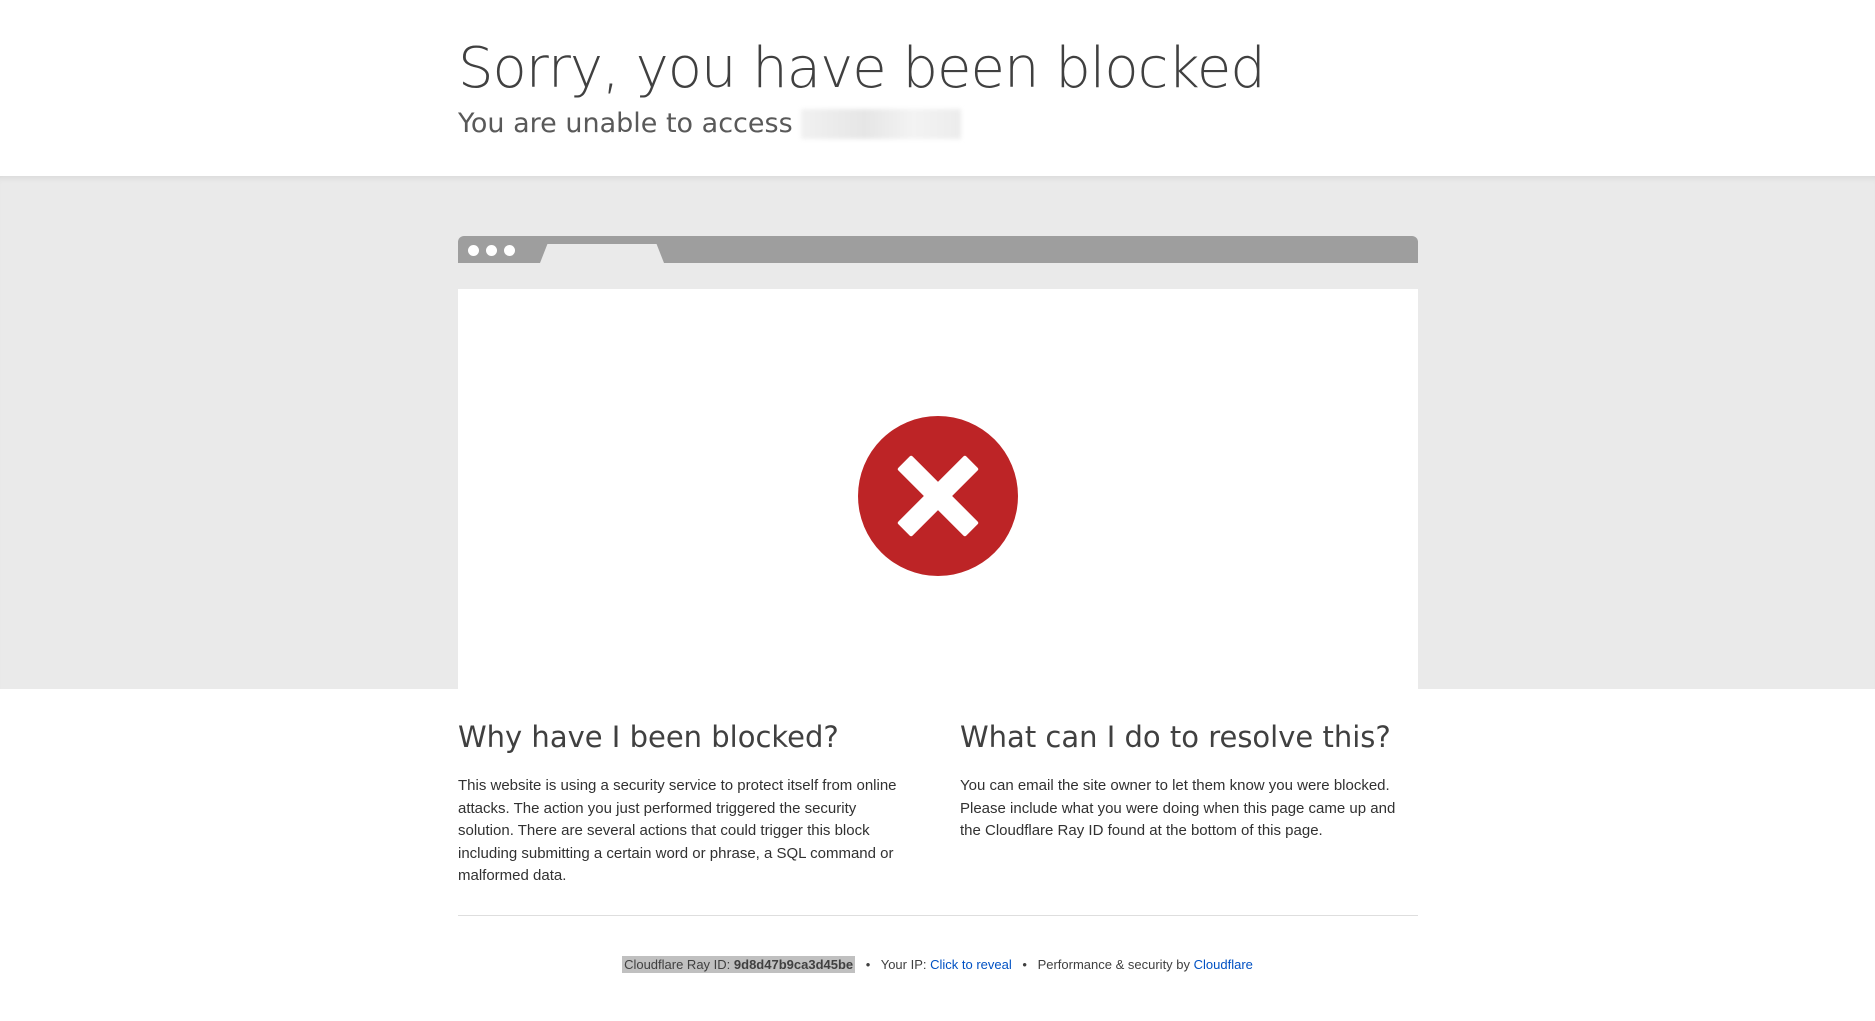 This screenshot has width=1875, height=1021. I want to click on browser-tab-shape, so click(602, 253).